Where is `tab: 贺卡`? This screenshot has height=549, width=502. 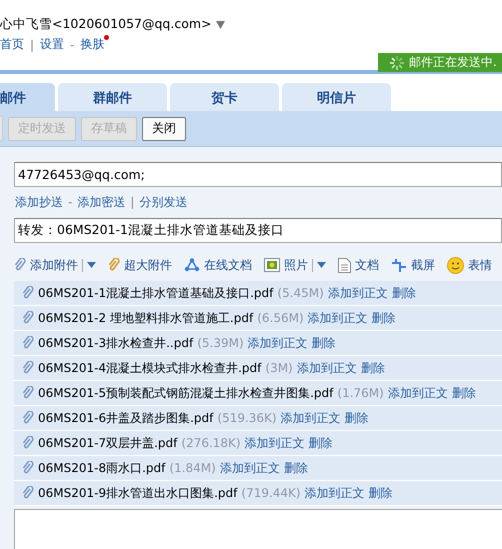 tab: 贺卡 is located at coordinates (224, 97).